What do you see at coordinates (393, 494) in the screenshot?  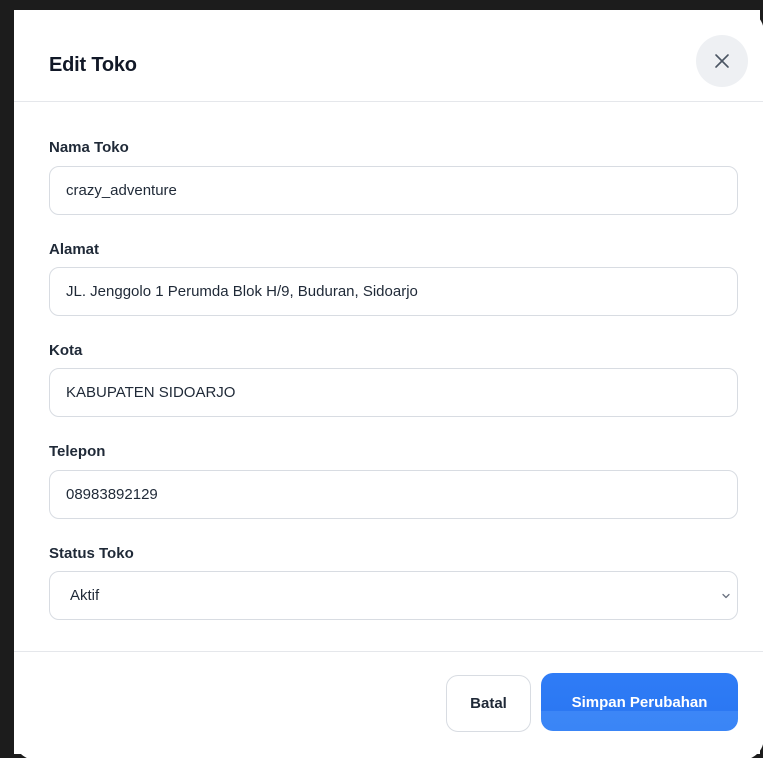 I see `phone-input` at bounding box center [393, 494].